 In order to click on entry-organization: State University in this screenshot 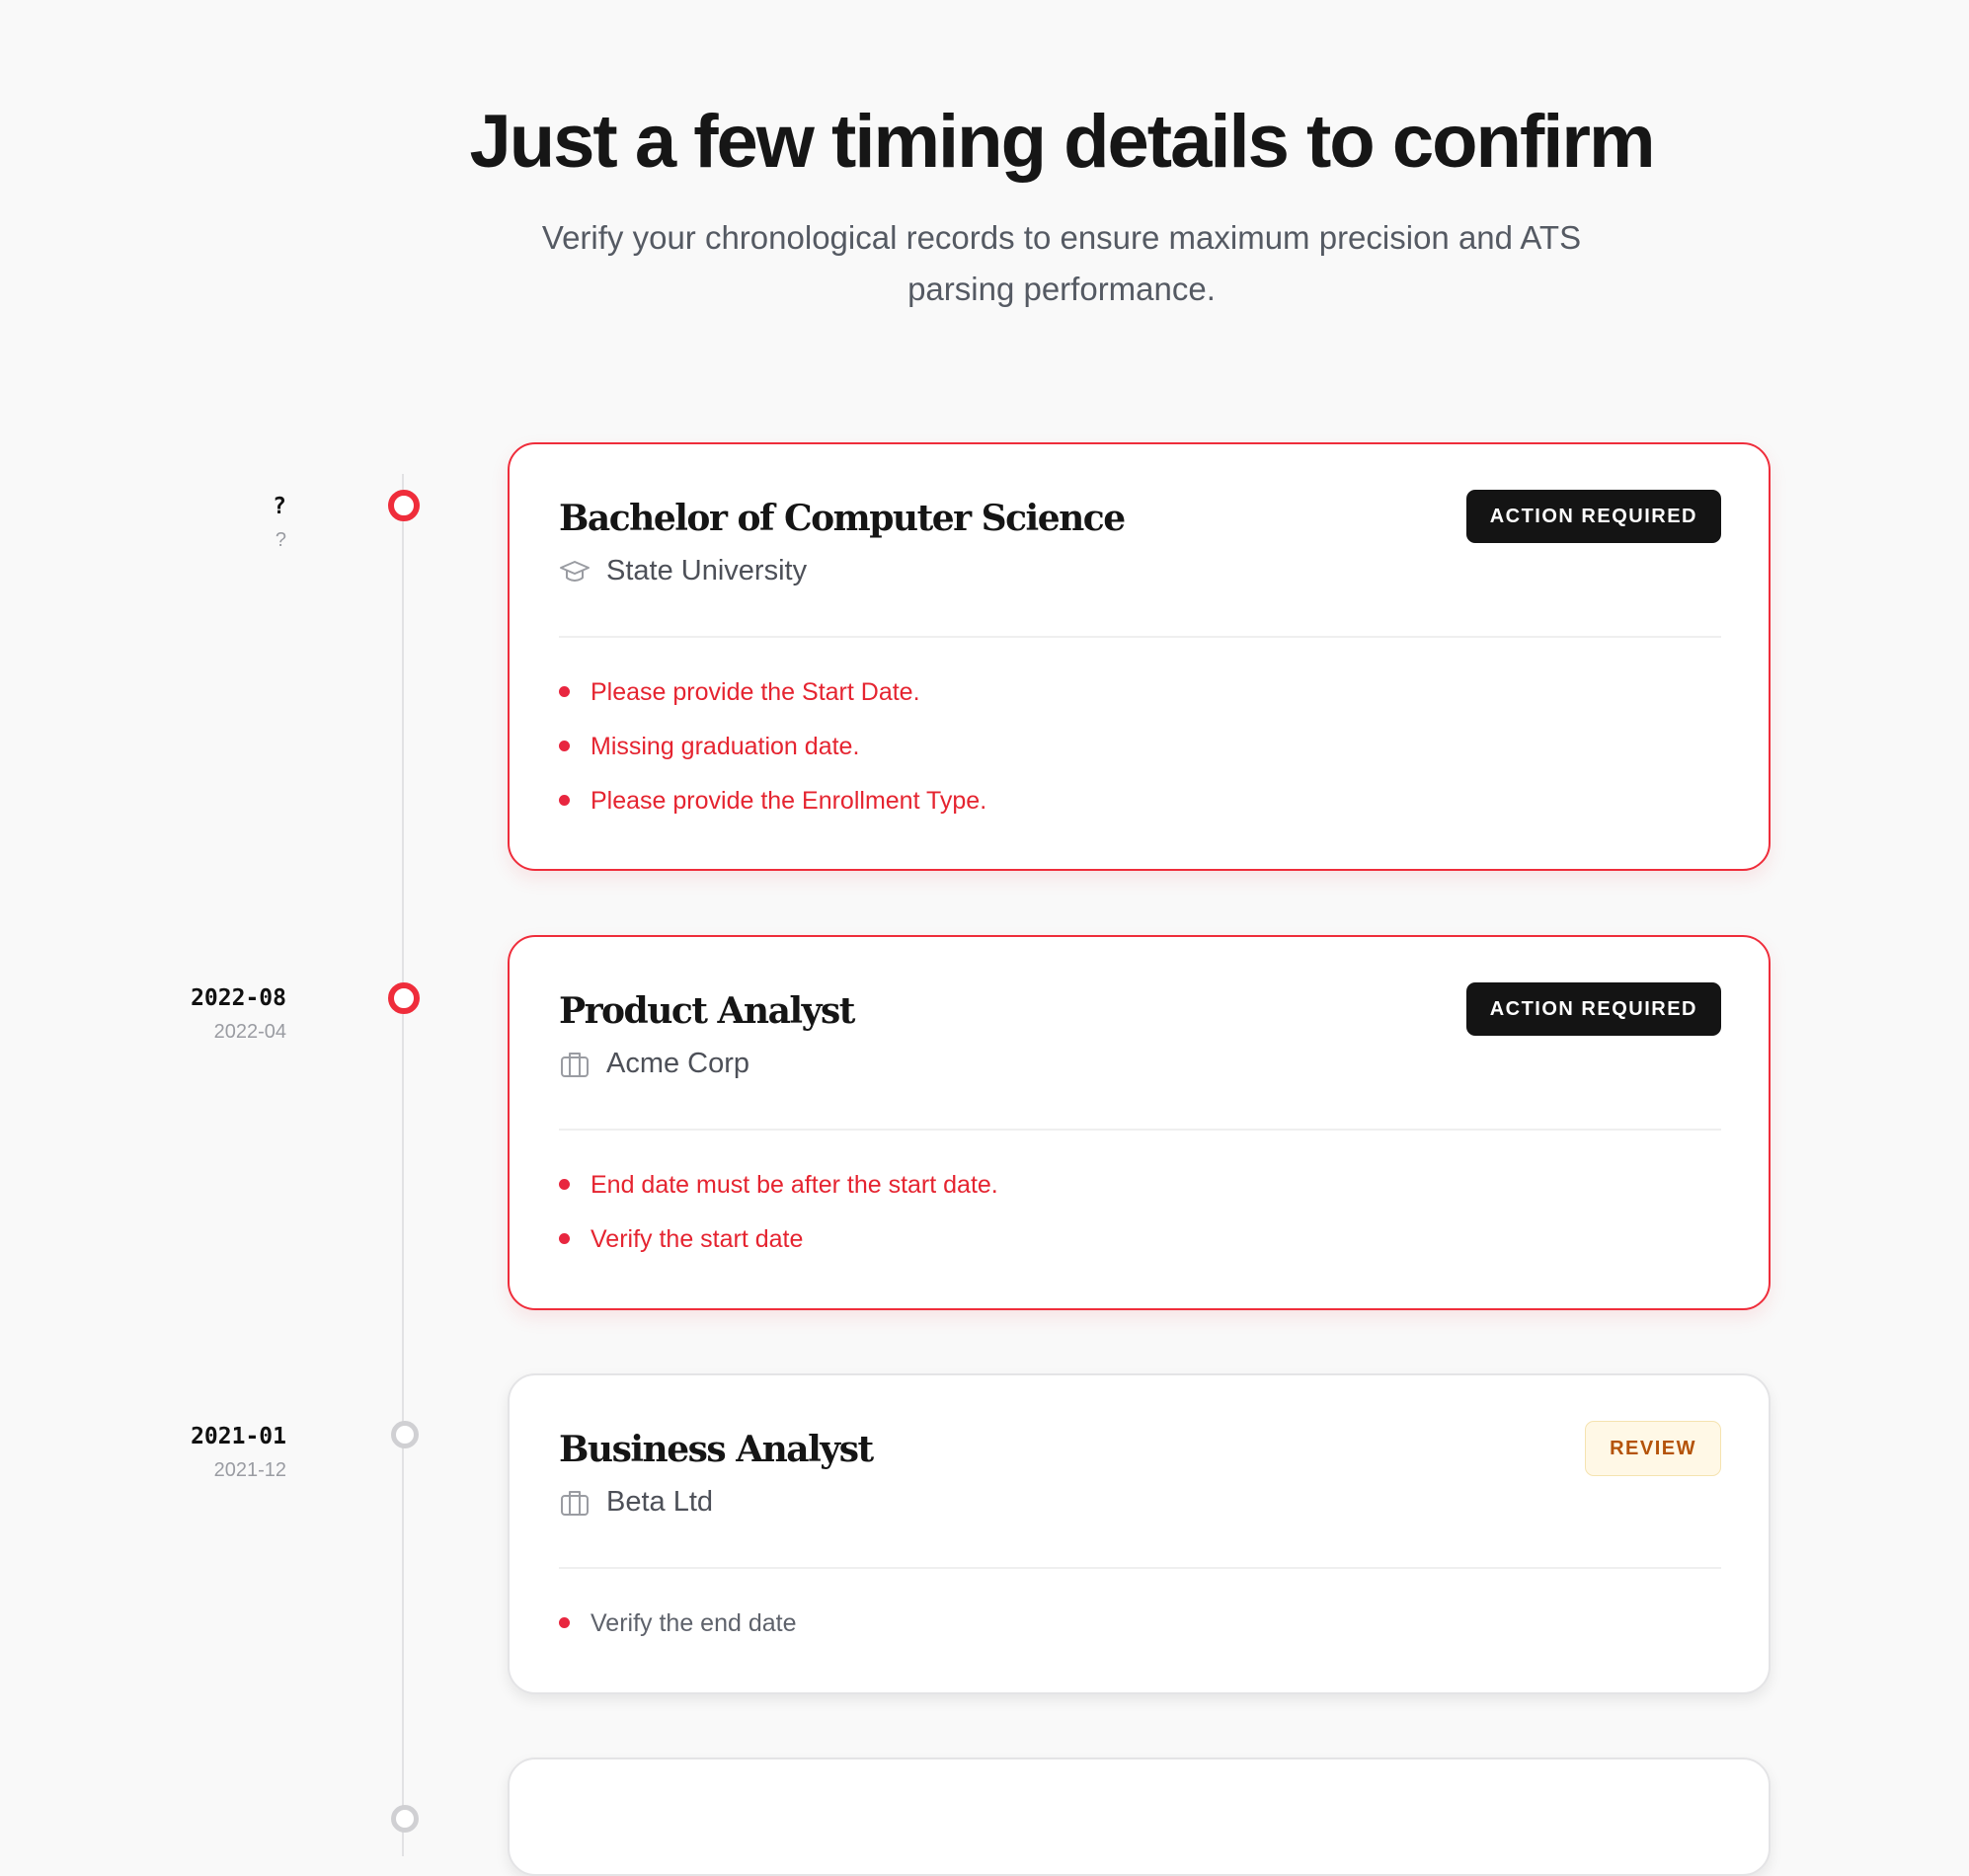, I will do `click(683, 571)`.